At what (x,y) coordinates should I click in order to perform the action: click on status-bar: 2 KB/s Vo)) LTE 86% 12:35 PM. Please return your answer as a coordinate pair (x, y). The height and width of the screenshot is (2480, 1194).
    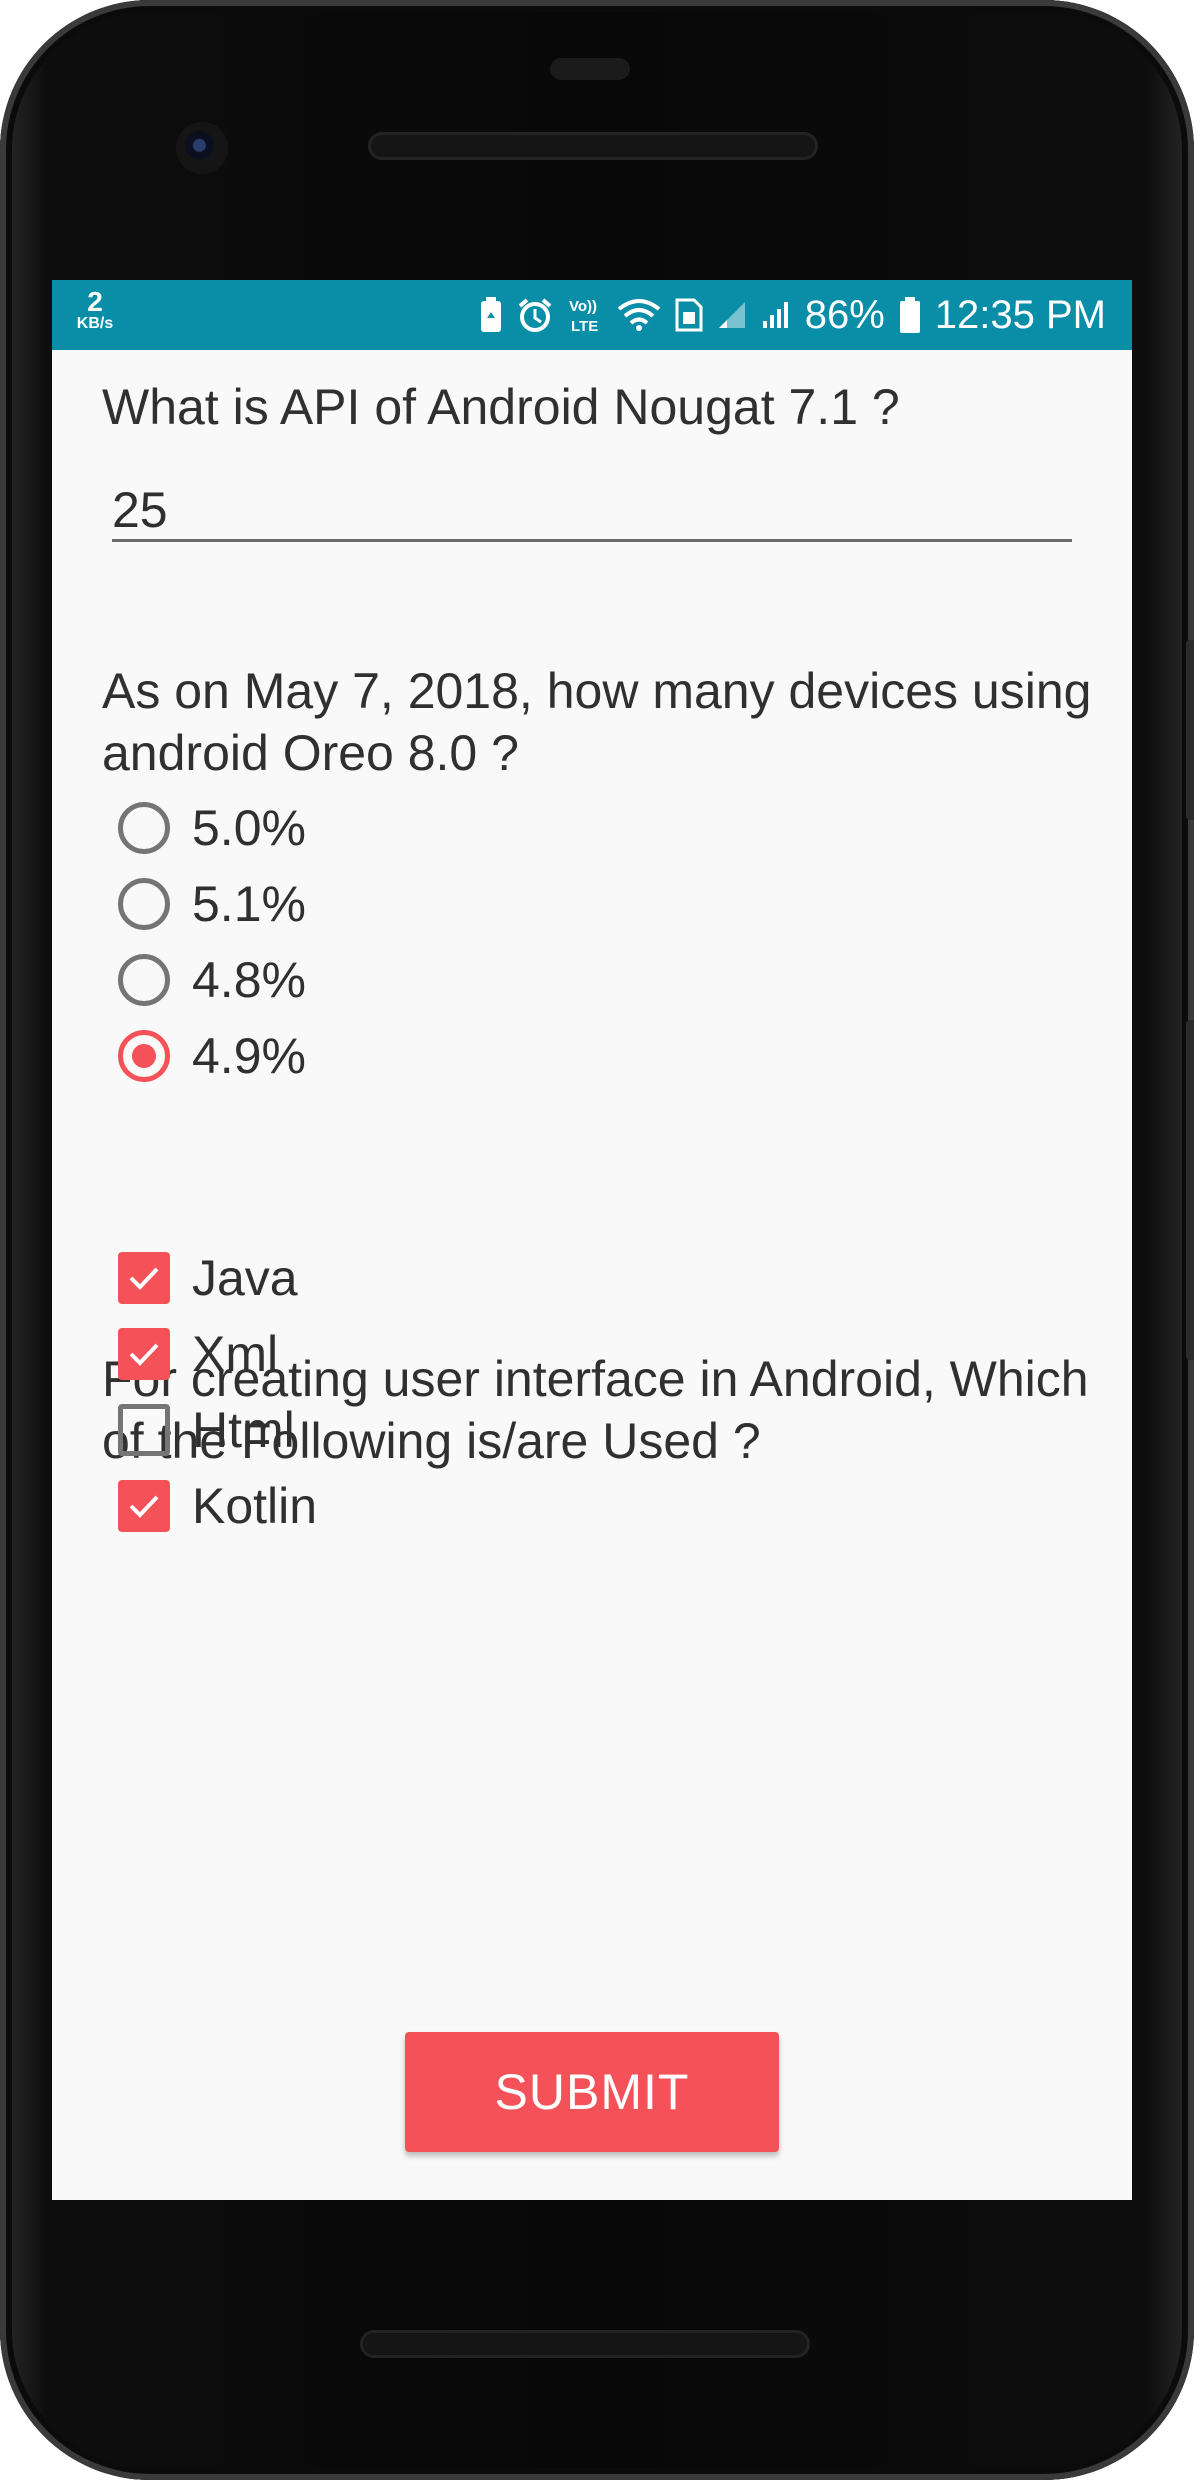
    Looking at the image, I should click on (592, 315).